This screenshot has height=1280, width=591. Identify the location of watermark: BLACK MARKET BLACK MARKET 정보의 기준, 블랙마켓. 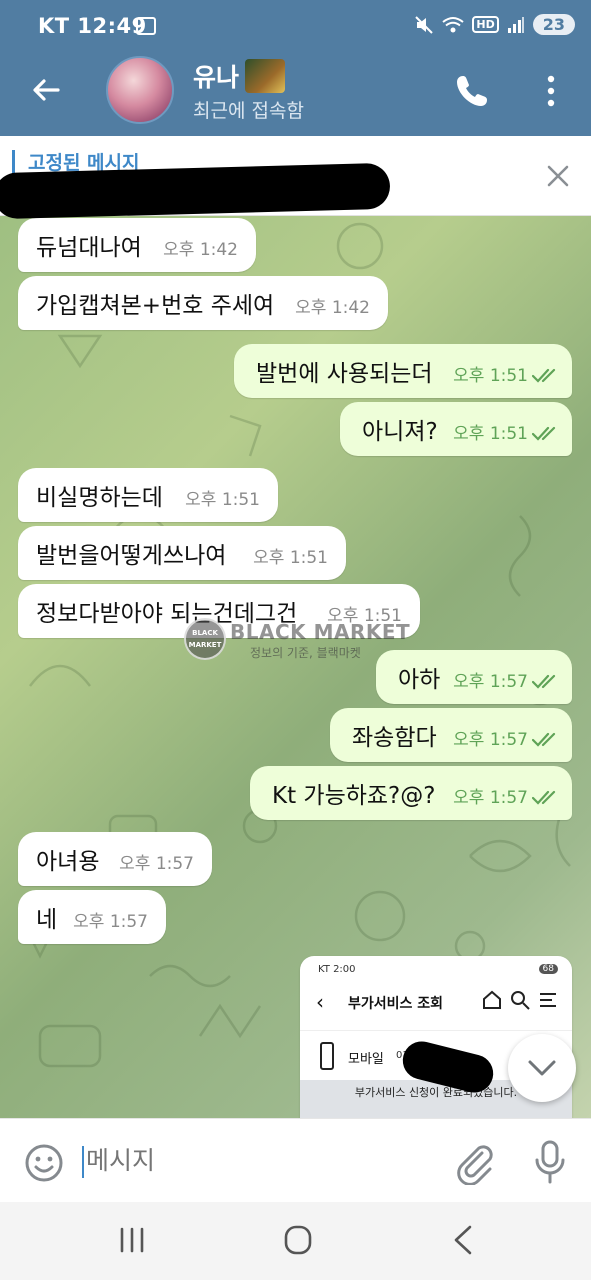
(299, 643).